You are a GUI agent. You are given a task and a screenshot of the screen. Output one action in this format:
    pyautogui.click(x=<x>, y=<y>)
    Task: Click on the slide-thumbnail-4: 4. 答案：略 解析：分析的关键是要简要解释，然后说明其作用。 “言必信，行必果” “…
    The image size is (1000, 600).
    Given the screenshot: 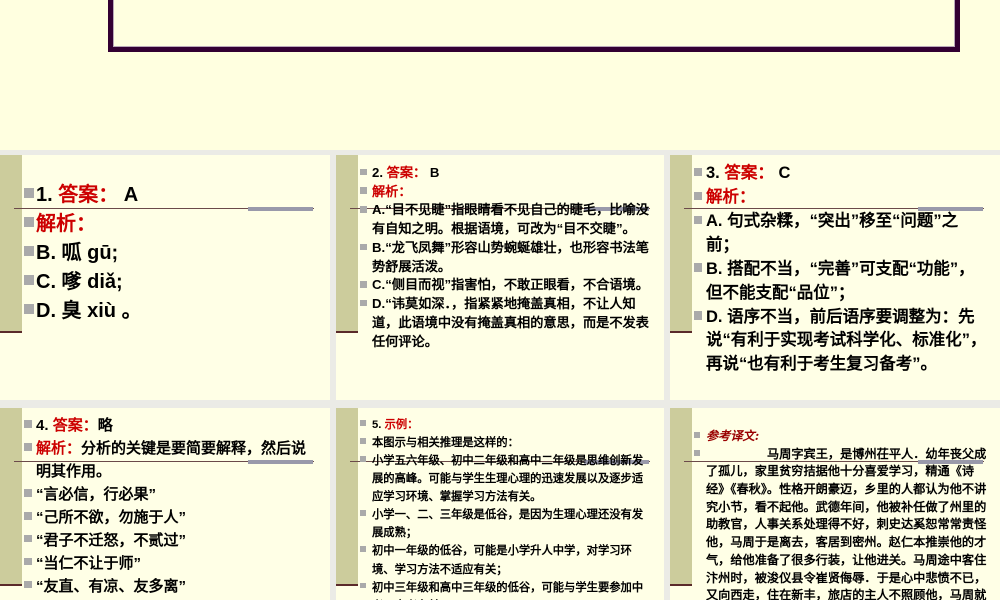 What is the action you would take?
    pyautogui.click(x=165, y=504)
    